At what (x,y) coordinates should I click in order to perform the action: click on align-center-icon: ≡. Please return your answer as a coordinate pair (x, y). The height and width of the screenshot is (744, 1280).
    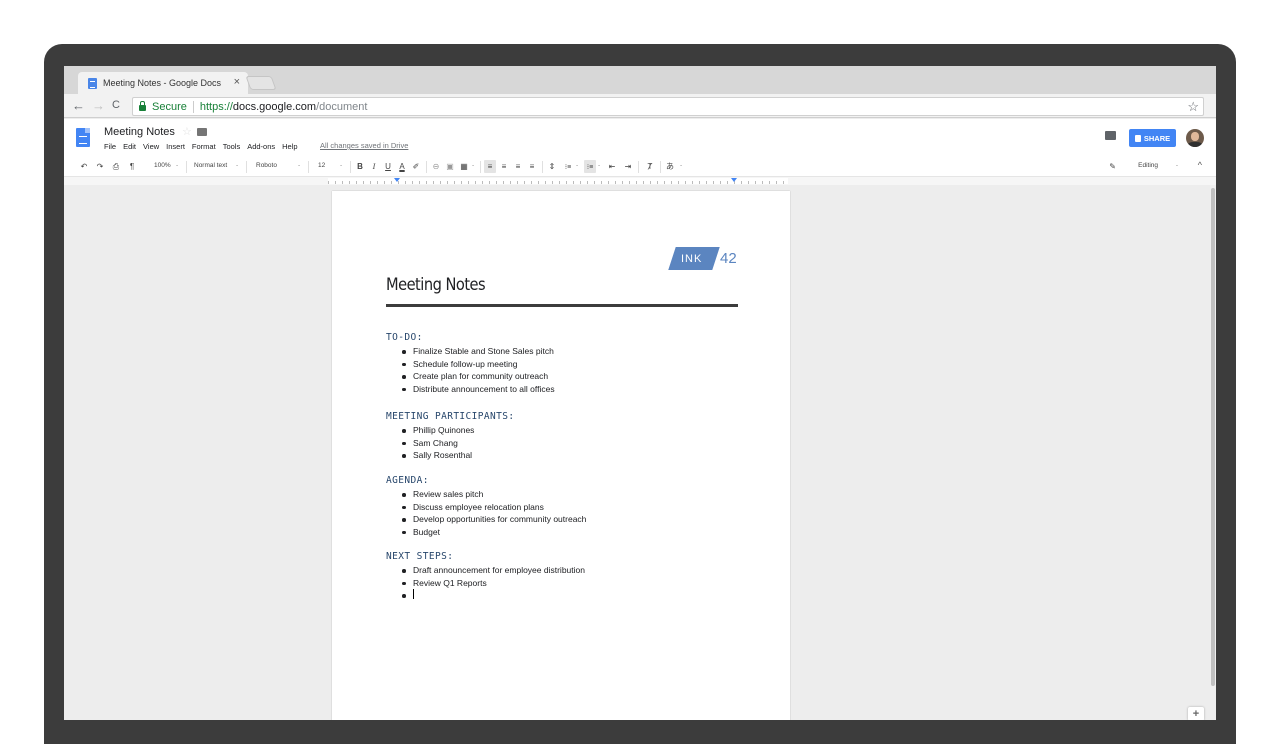
    Looking at the image, I should click on (504, 166).